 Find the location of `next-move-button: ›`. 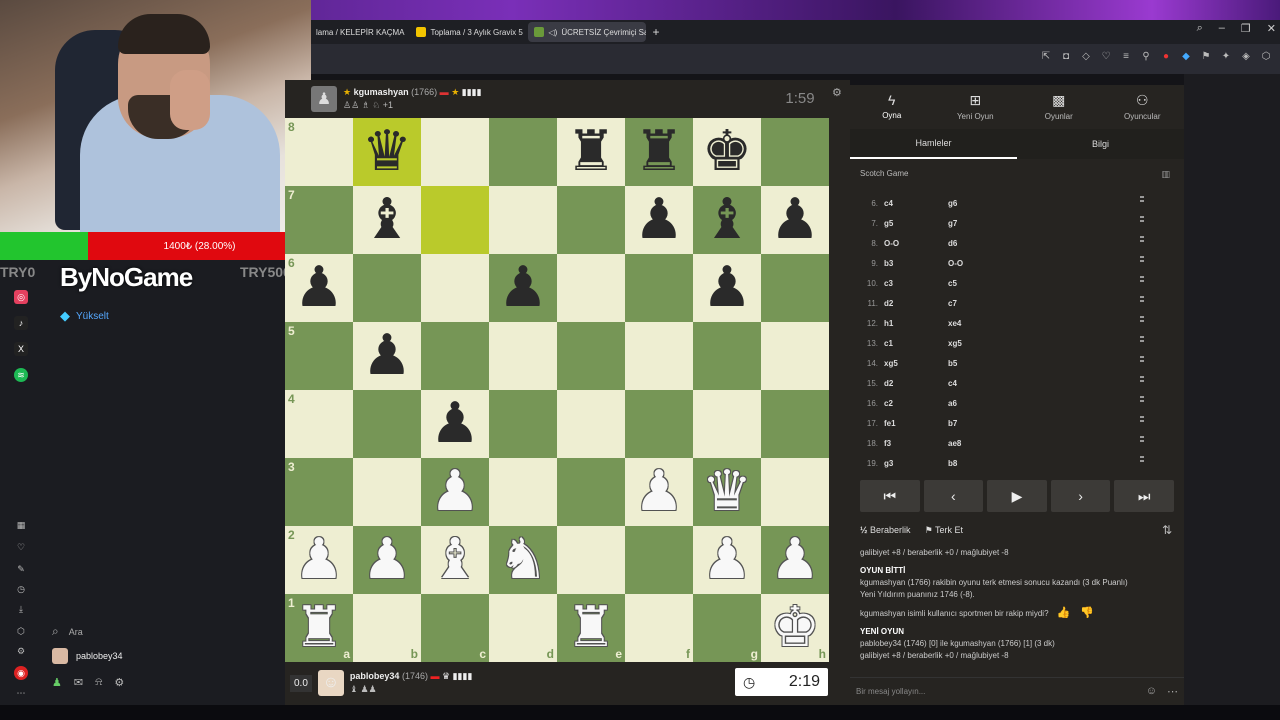

next-move-button: › is located at coordinates (1080, 496).